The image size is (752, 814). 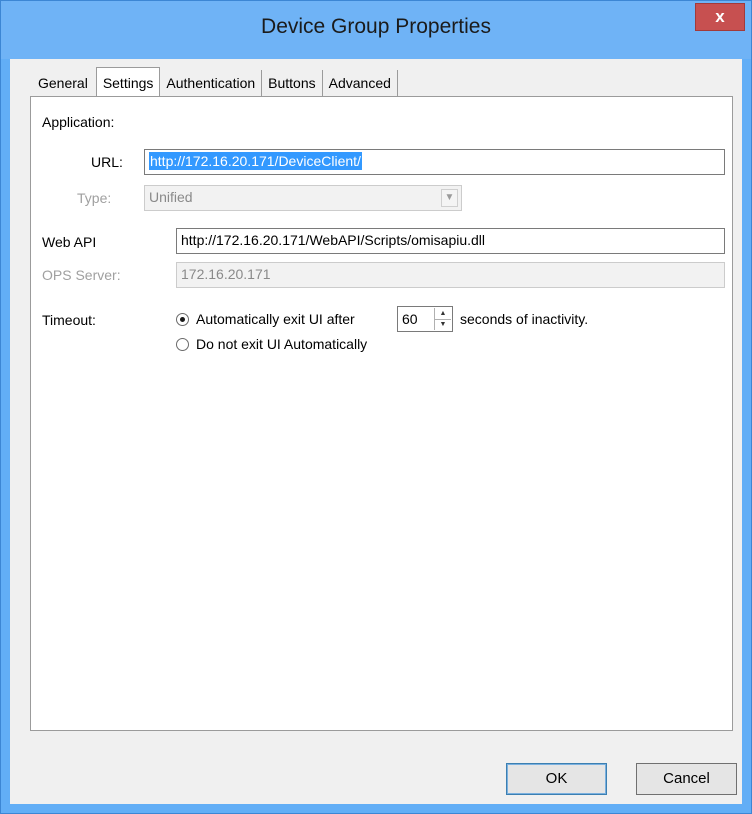 I want to click on caret-down-icon: ▼, so click(x=443, y=324).